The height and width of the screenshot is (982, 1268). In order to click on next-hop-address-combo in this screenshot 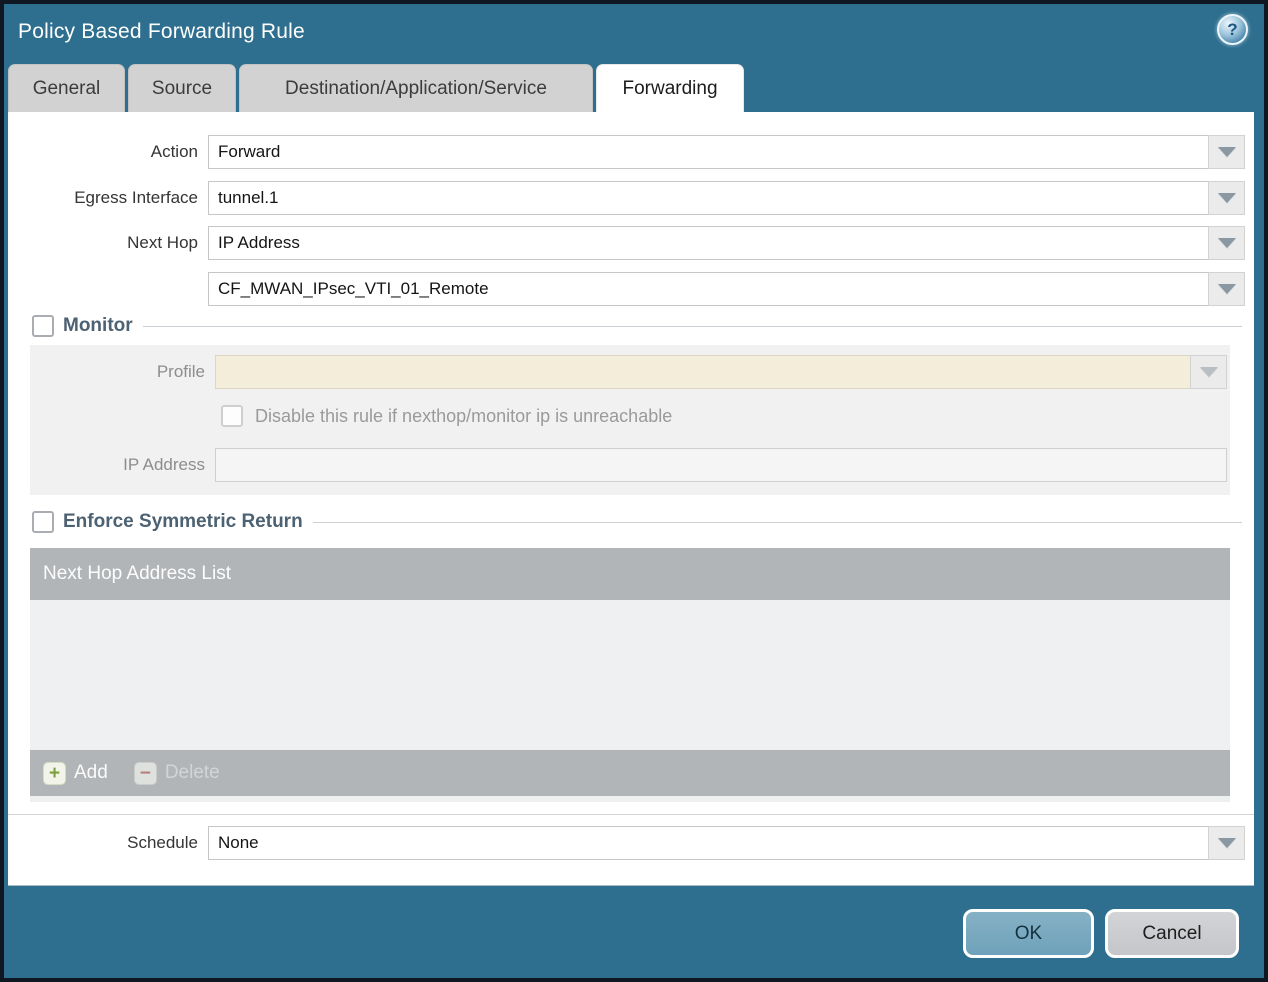, I will do `click(726, 289)`.